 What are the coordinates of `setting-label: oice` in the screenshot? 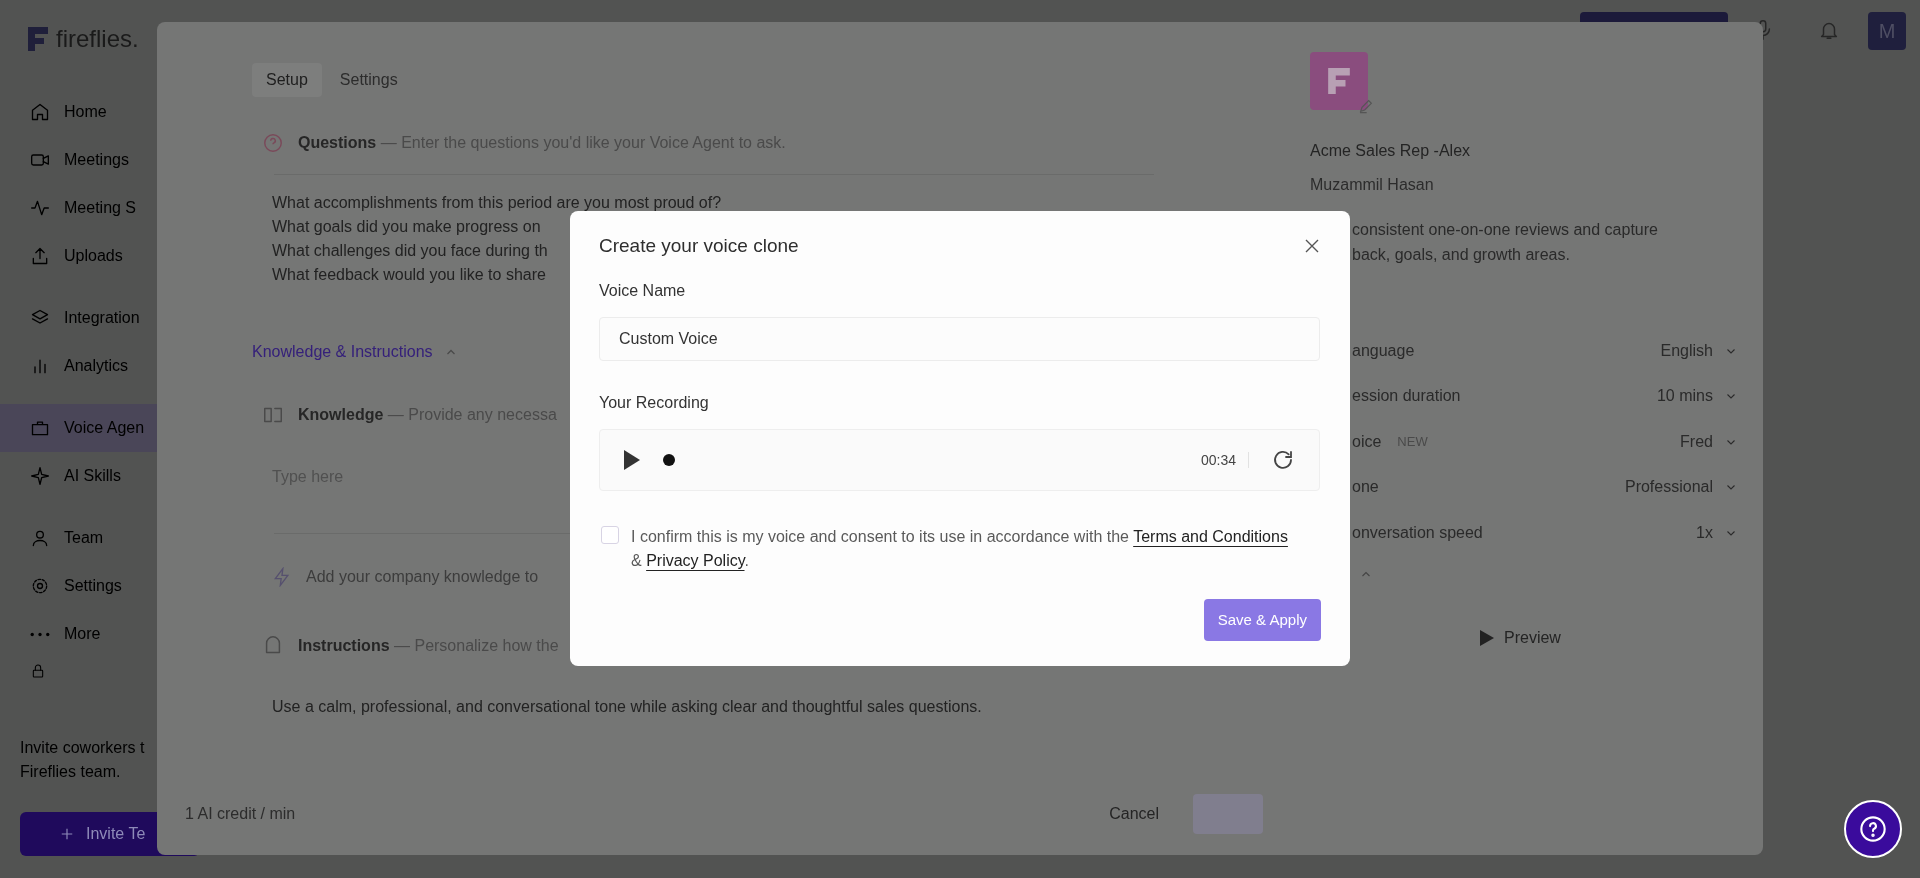 It's located at (1367, 441).